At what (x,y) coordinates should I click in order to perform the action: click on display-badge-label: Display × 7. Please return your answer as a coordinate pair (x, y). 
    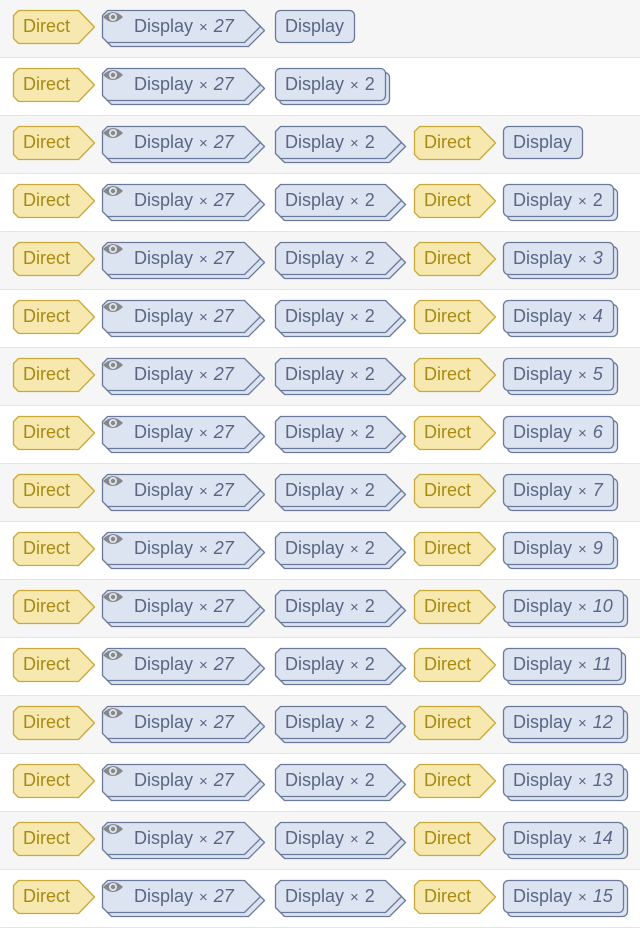
    Looking at the image, I should click on (558, 490).